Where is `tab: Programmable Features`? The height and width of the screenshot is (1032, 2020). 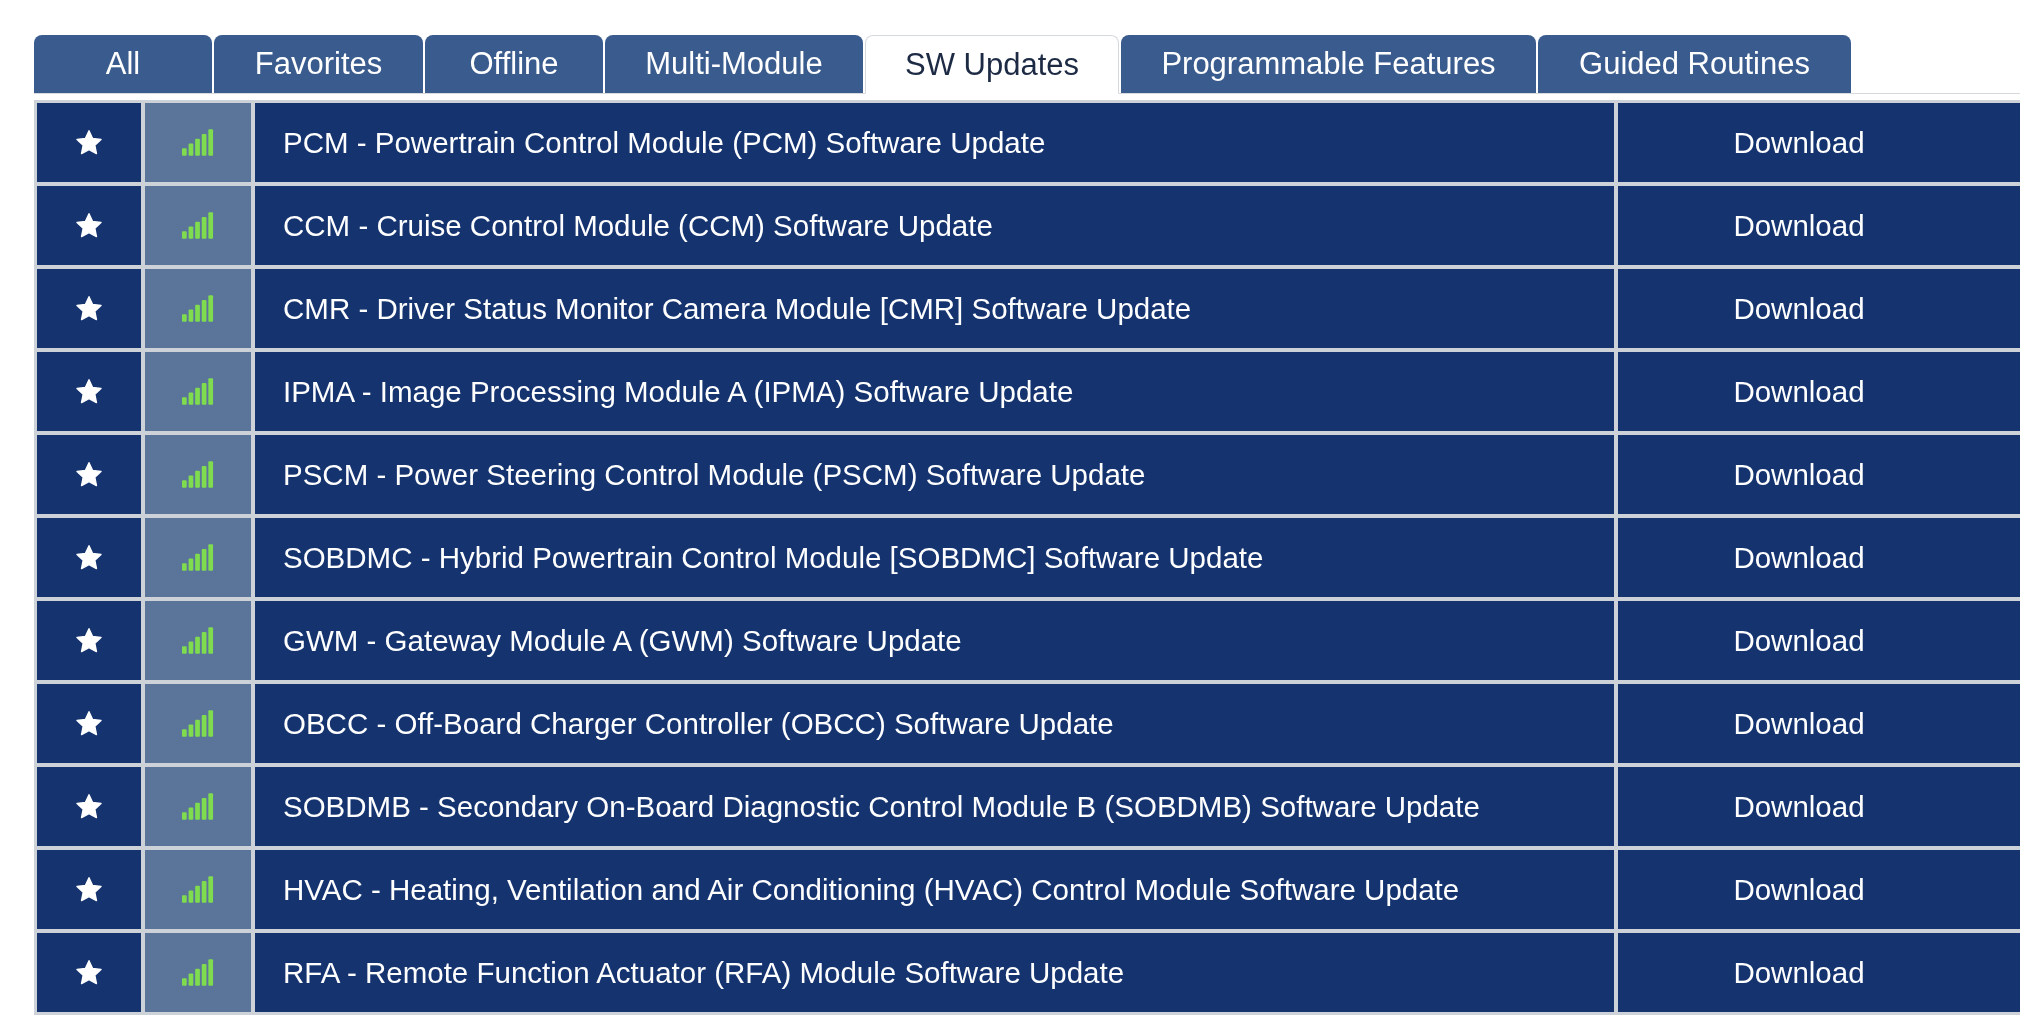
tab: Programmable Features is located at coordinates (1328, 64).